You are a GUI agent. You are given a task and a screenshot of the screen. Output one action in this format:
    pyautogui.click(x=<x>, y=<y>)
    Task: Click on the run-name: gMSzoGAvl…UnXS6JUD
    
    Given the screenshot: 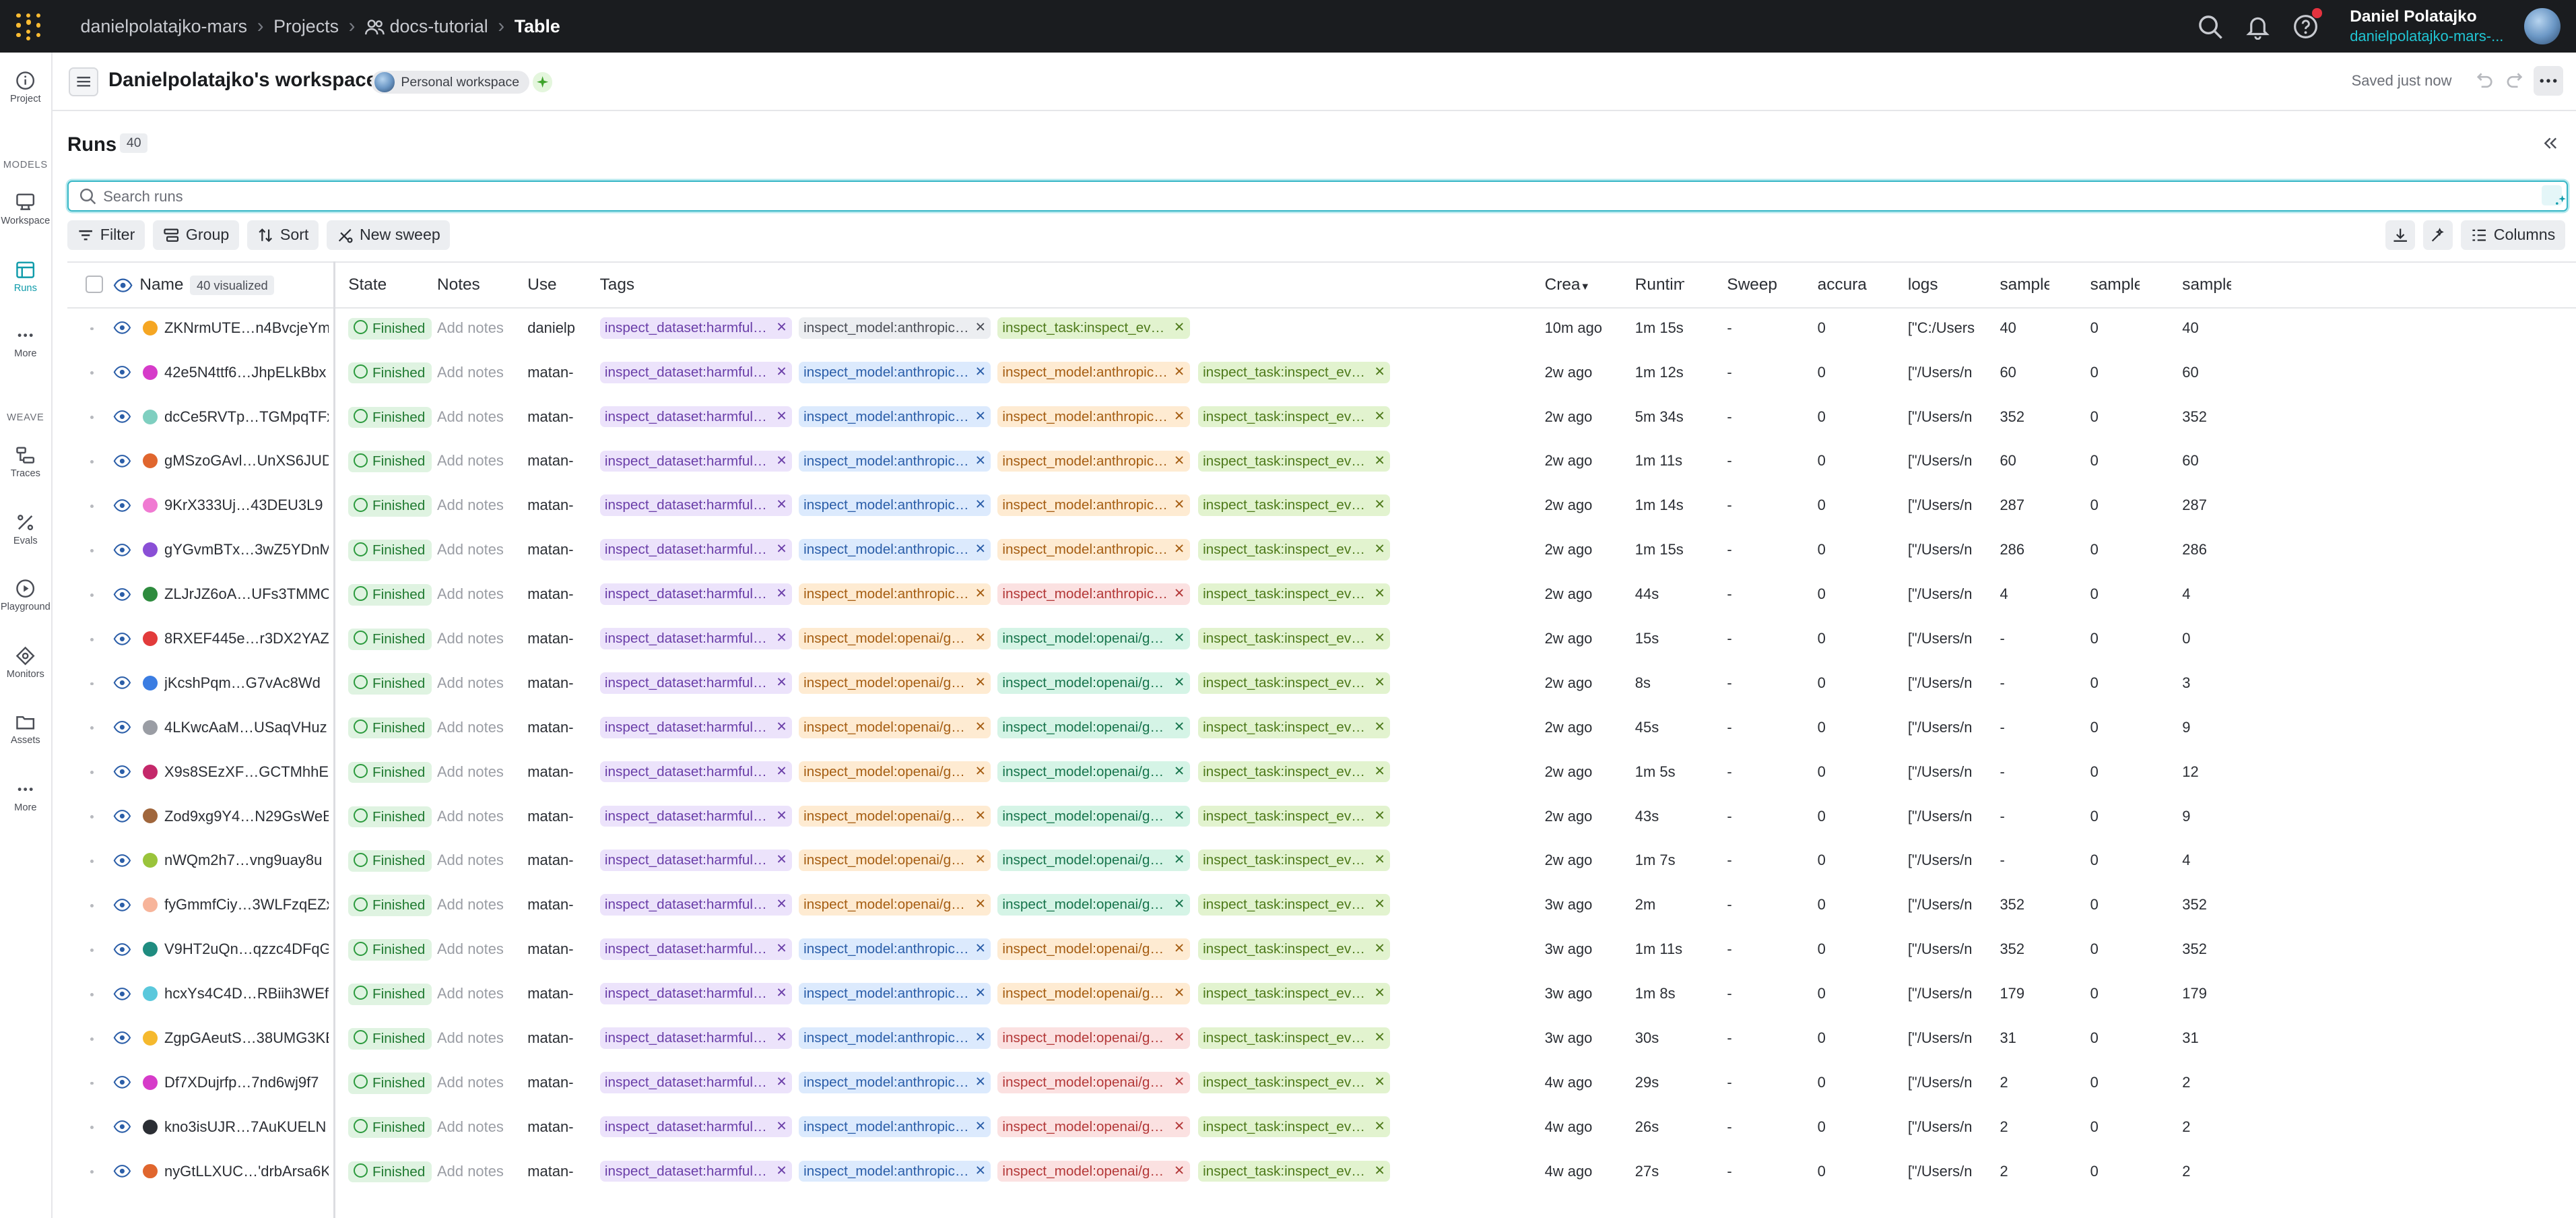 What is the action you would take?
    pyautogui.click(x=246, y=461)
    